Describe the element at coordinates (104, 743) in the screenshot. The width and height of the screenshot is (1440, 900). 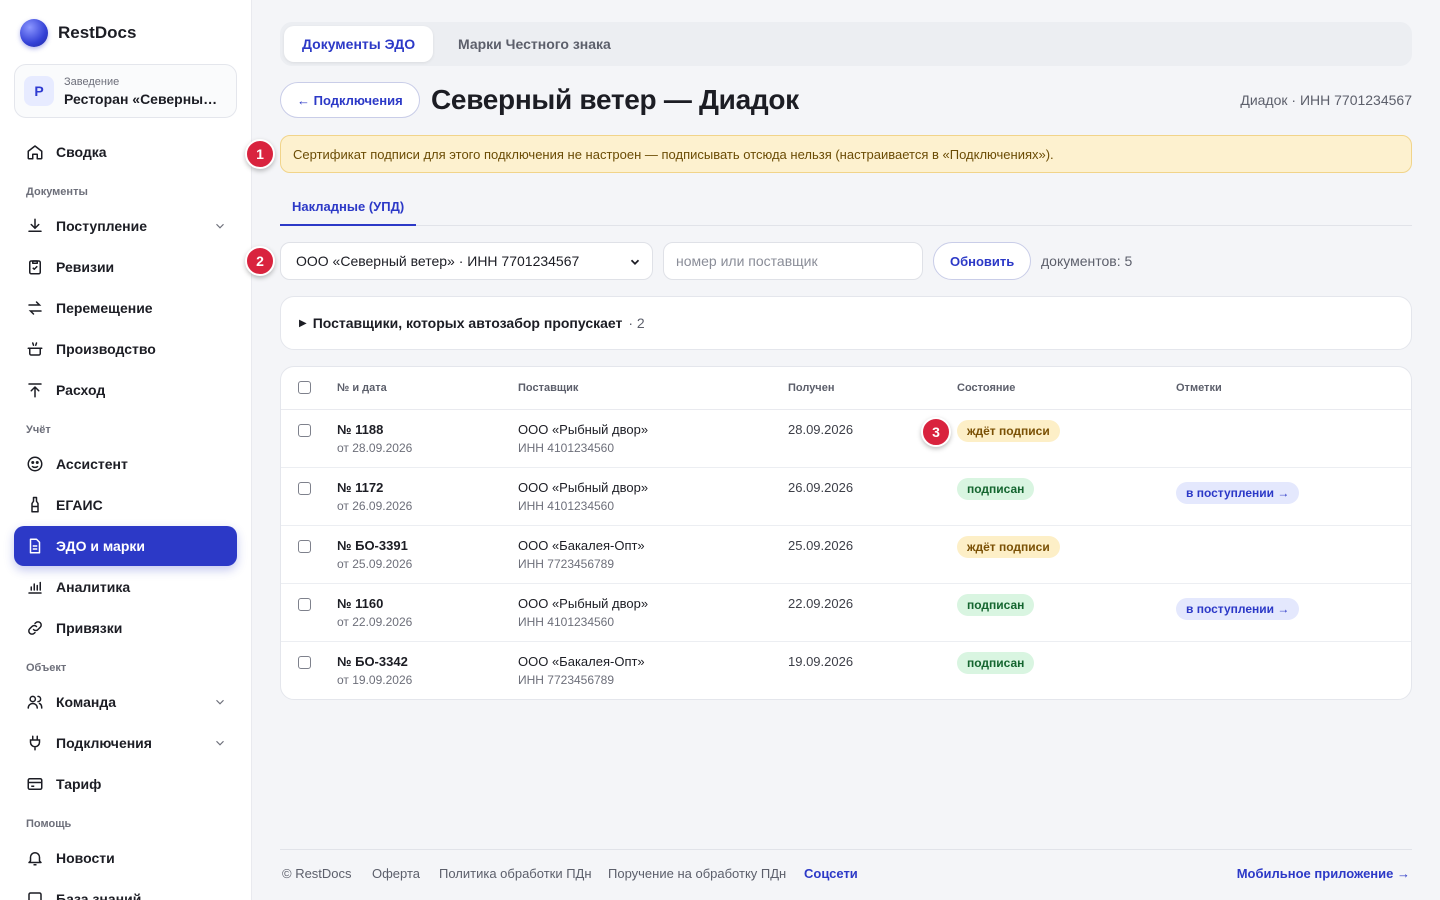
I see `nav-label: Подключения` at that location.